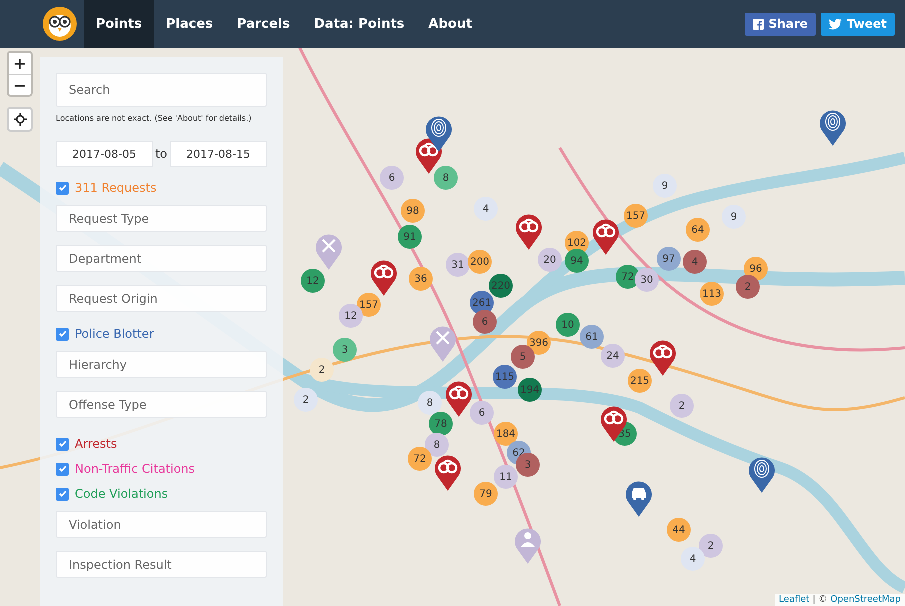 This screenshot has height=606, width=905. I want to click on filter-field: Violation, so click(161, 524).